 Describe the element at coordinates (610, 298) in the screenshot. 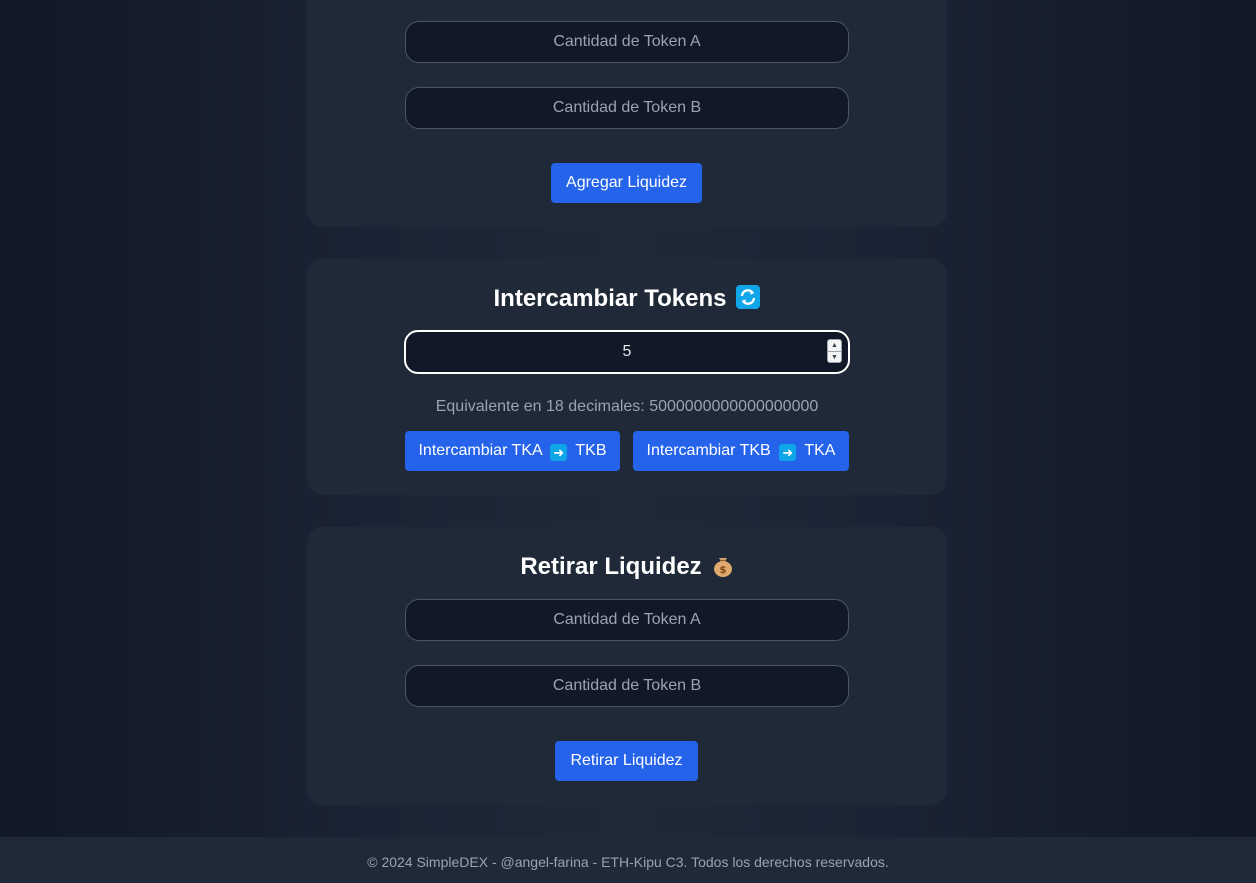

I see `swap-title-text: Intercambiar Tokens` at that location.